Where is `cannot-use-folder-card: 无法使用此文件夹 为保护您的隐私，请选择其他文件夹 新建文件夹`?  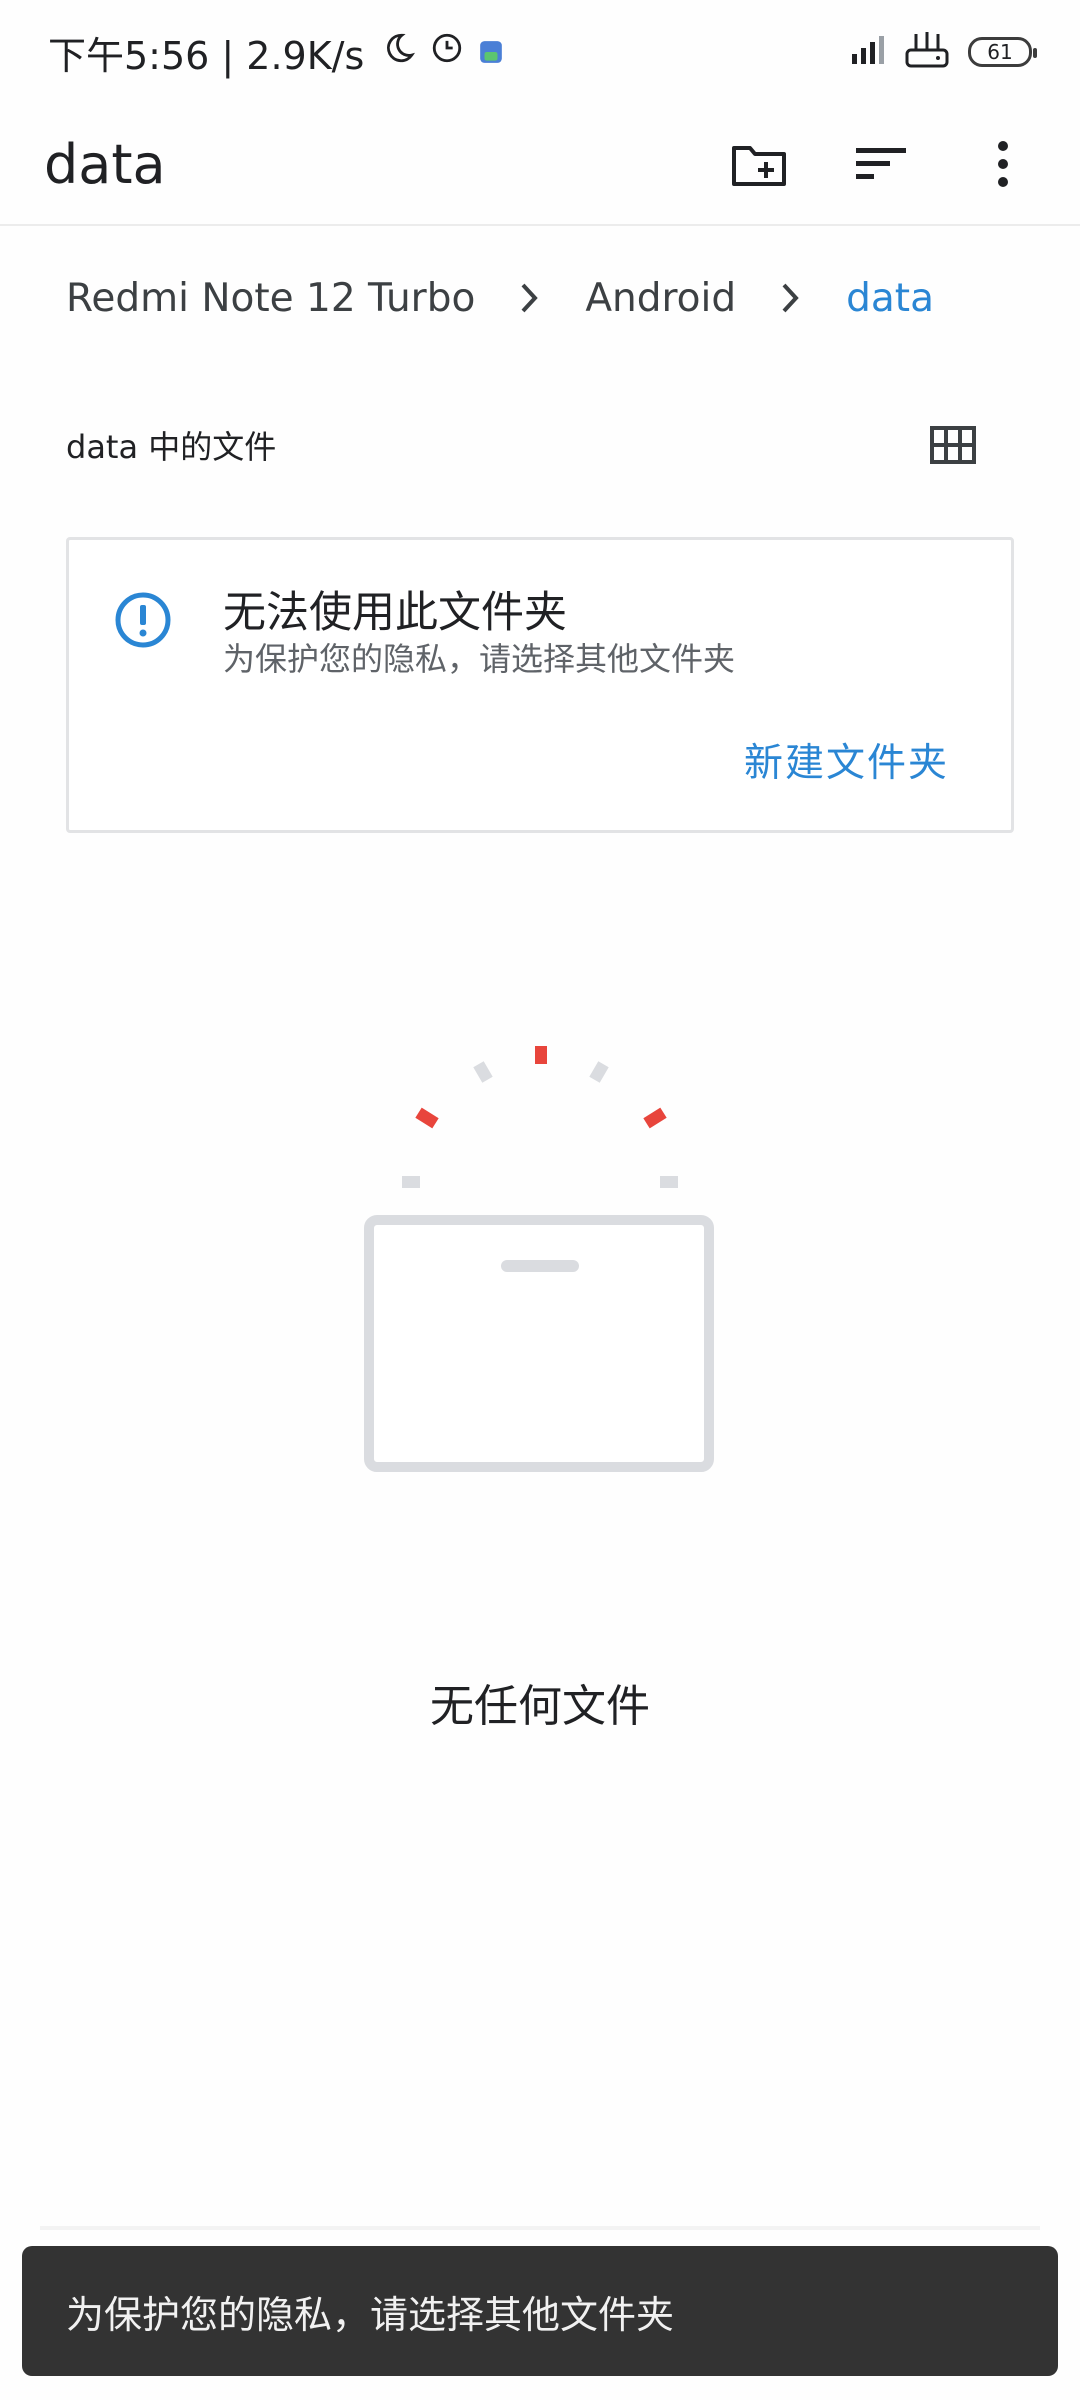 cannot-use-folder-card: 无法使用此文件夹 为保护您的隐私，请选择其他文件夹 新建文件夹 is located at coordinates (540, 685).